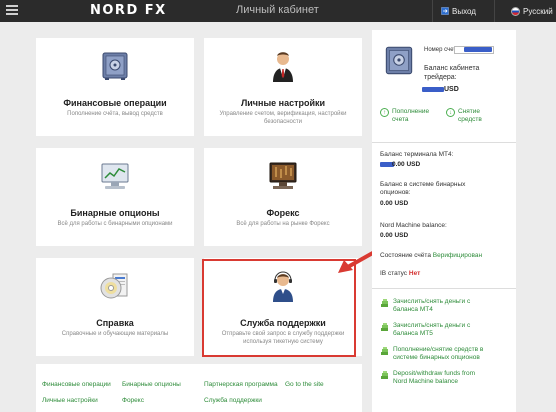  Describe the element at coordinates (115, 103) in the screenshot. I see `tile-title: Финансовые операции` at that location.